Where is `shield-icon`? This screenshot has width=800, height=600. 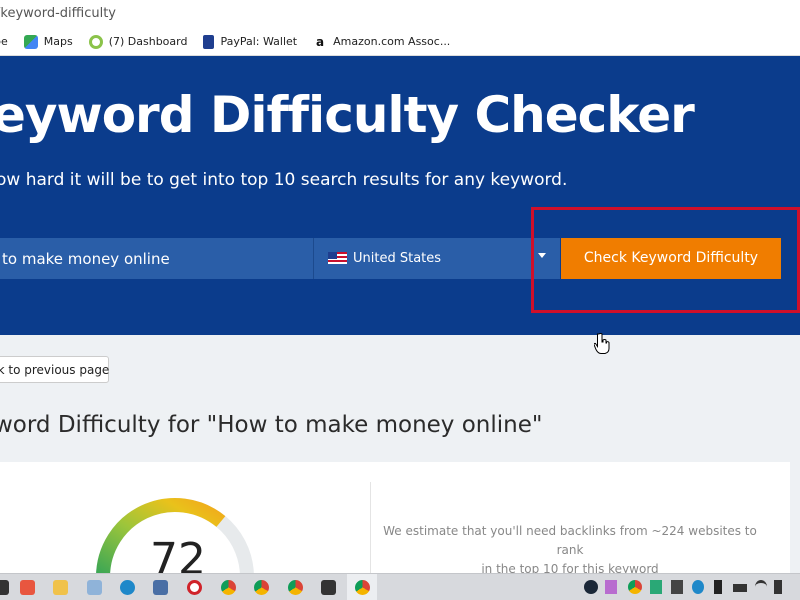 shield-icon is located at coordinates (677, 587).